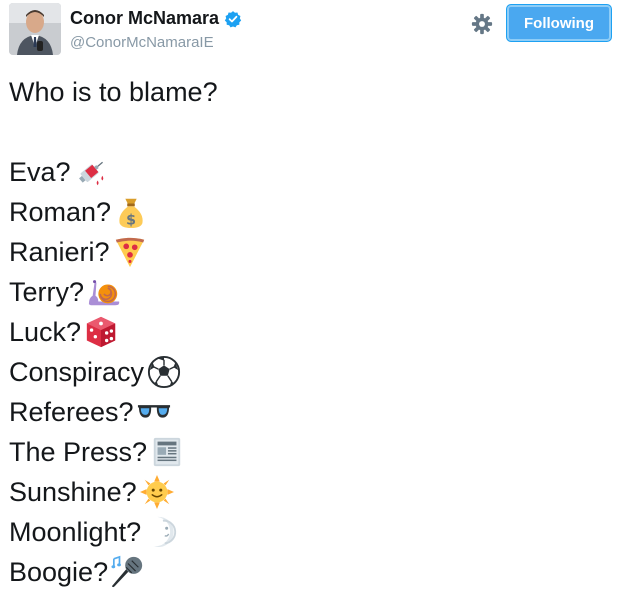 This screenshot has height=592, width=624. Describe the element at coordinates (482, 24) in the screenshot. I see `gear-icon` at that location.